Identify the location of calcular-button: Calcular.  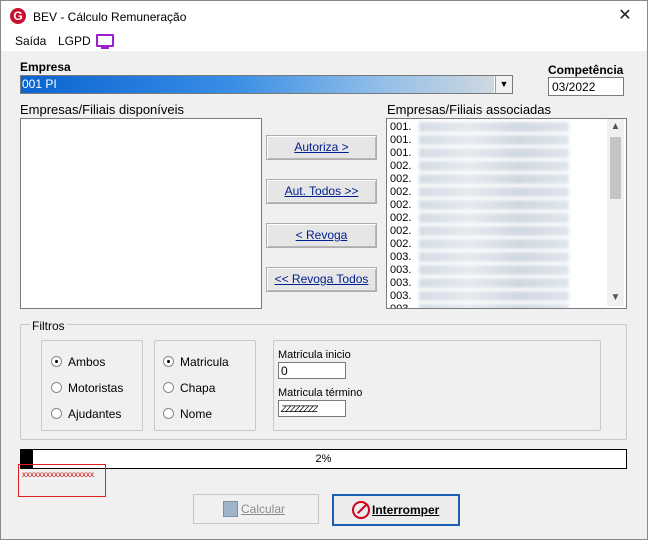
(256, 509).